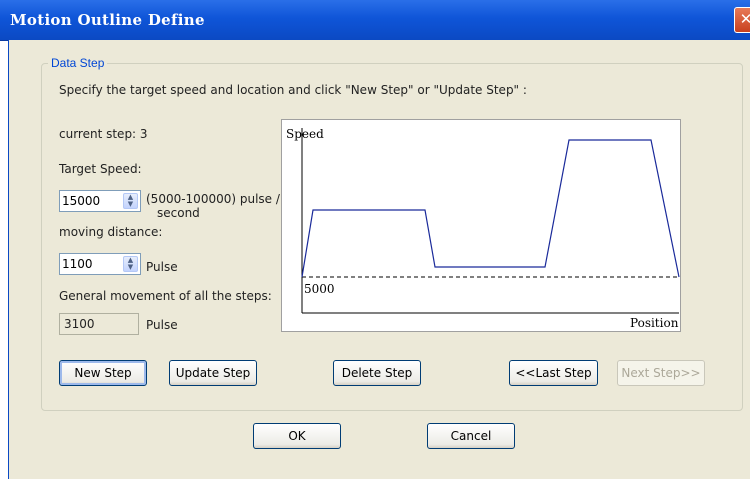  I want to click on title-bar: Motion Outline Define ✕, so click(375, 20).